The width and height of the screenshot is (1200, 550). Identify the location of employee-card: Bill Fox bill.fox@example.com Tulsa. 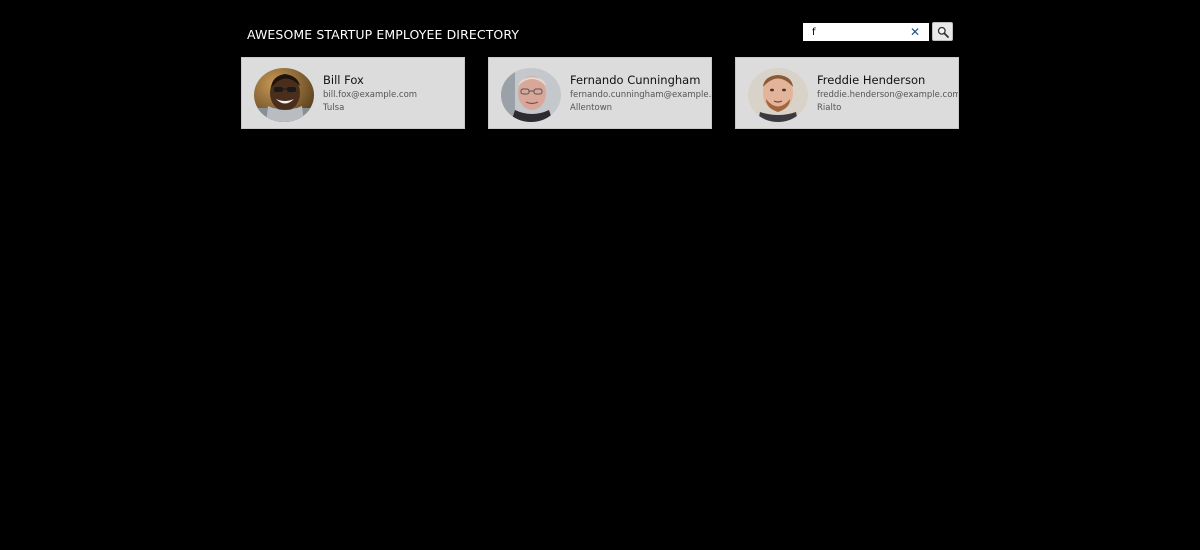
(353, 93).